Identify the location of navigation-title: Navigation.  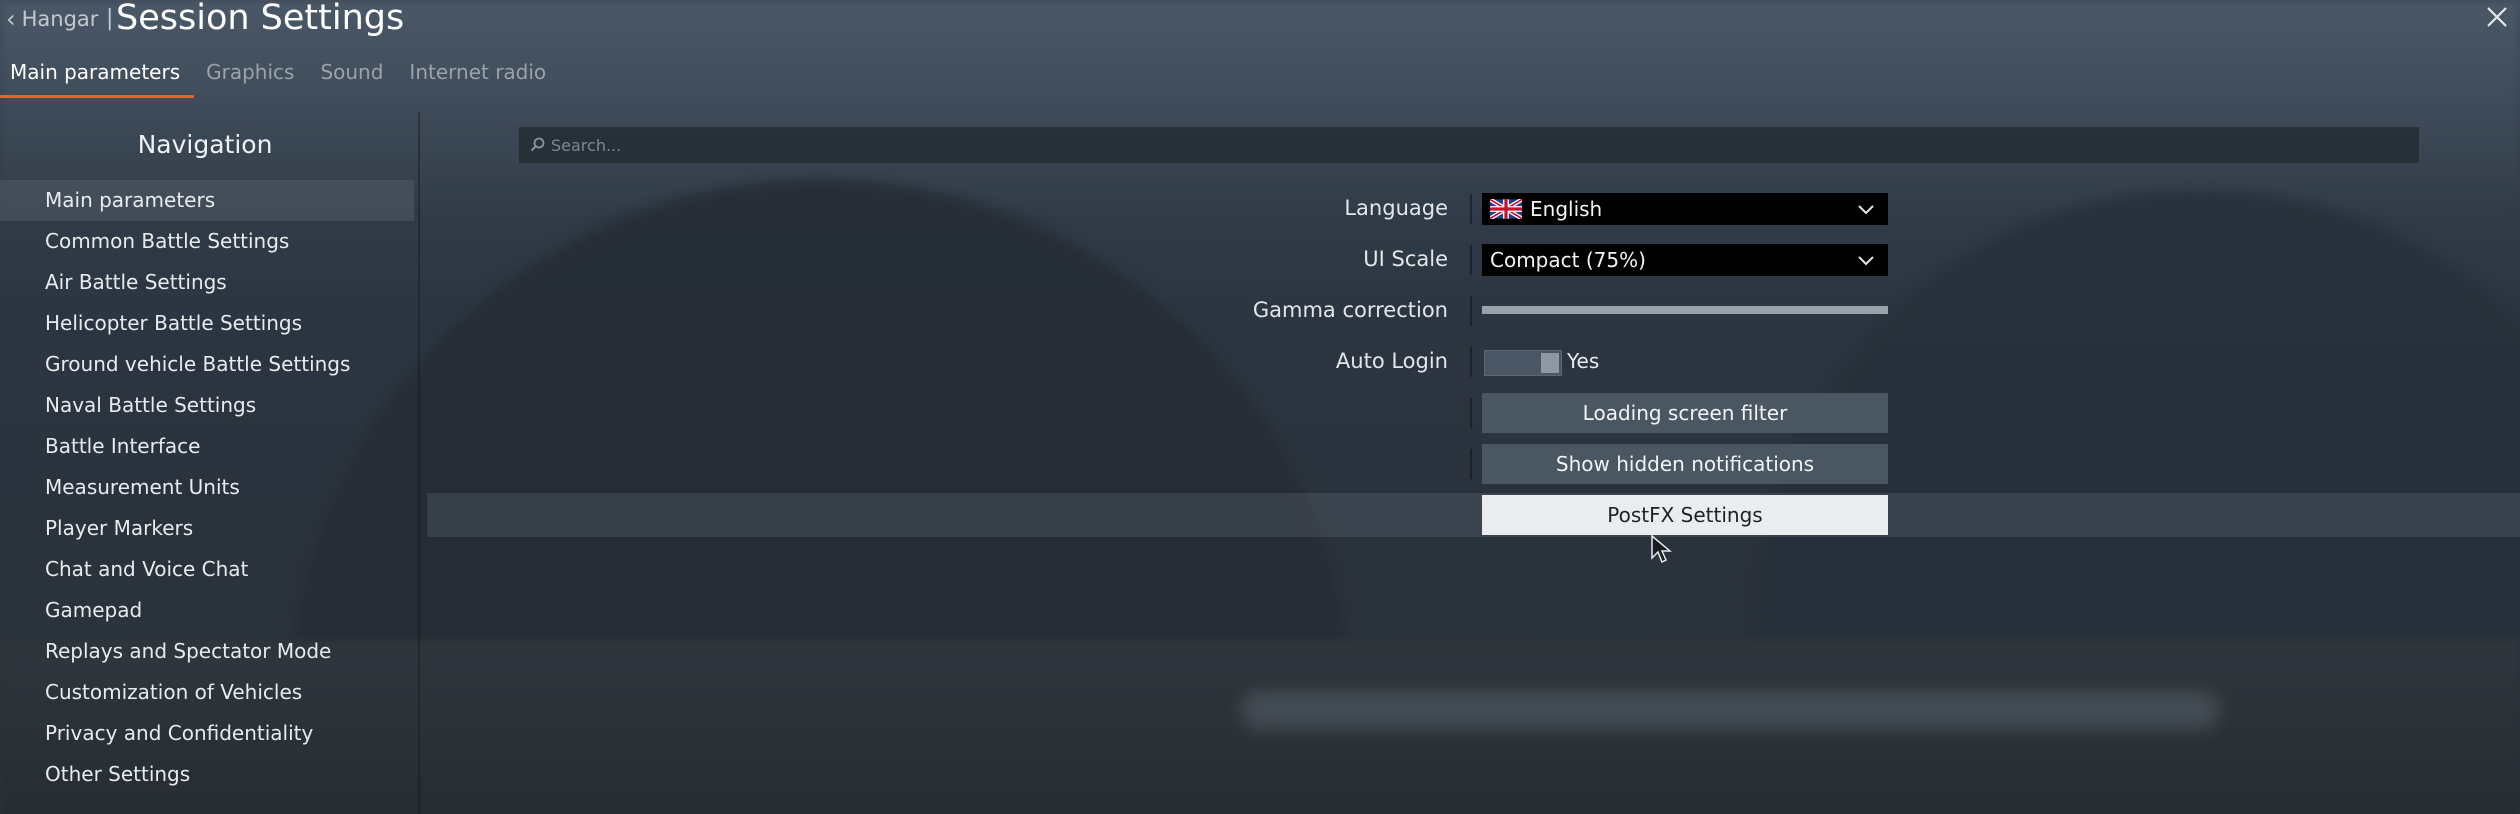
(205, 144).